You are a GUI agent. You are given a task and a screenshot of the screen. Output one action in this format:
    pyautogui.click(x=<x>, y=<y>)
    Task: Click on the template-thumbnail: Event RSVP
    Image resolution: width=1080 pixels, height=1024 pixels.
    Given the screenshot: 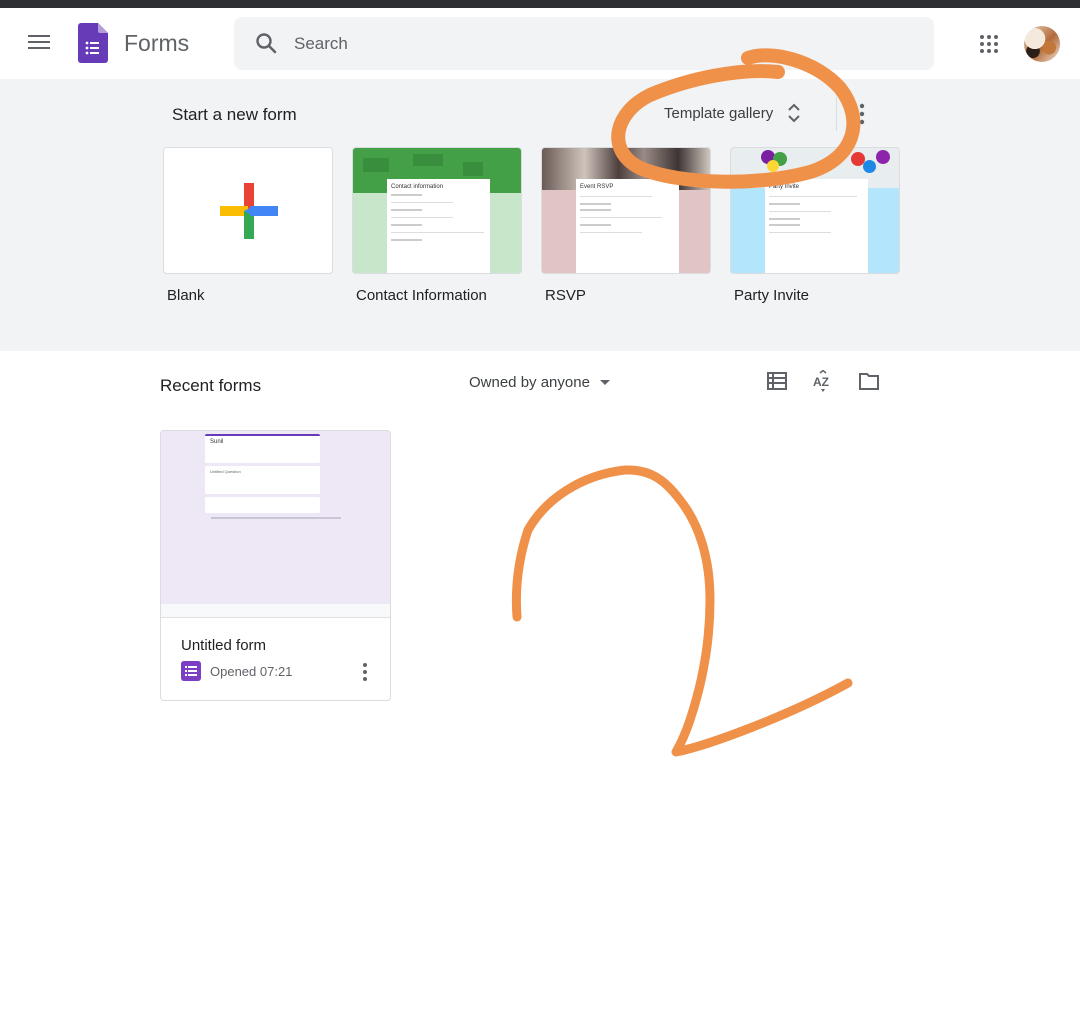 What is the action you would take?
    pyautogui.click(x=626, y=210)
    